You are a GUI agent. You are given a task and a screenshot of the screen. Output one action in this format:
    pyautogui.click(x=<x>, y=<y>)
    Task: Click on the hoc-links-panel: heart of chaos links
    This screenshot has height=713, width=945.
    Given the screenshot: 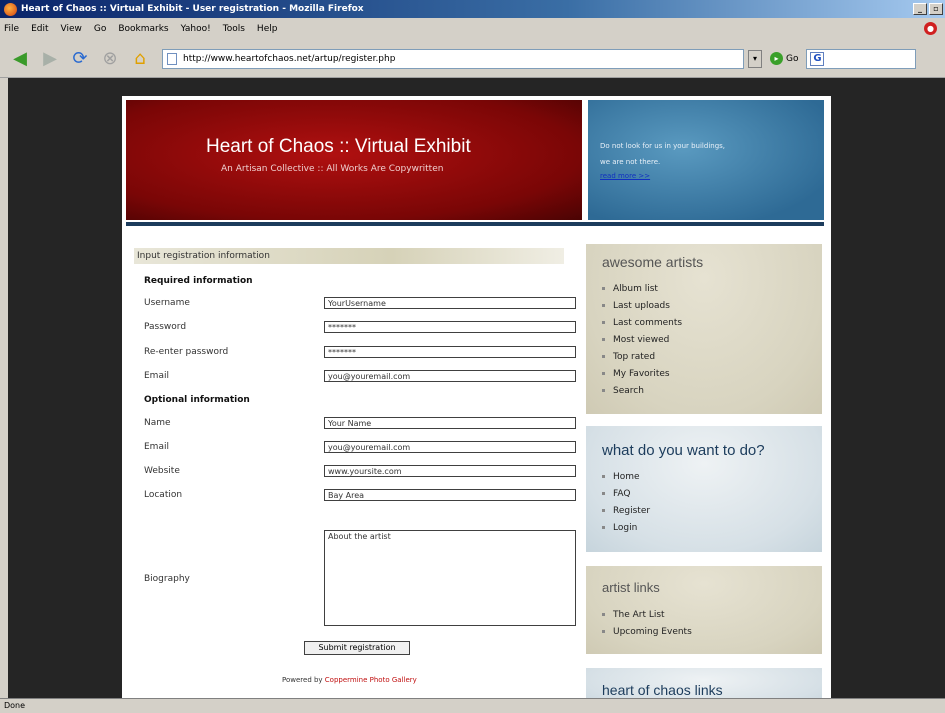 What is the action you would take?
    pyautogui.click(x=704, y=683)
    